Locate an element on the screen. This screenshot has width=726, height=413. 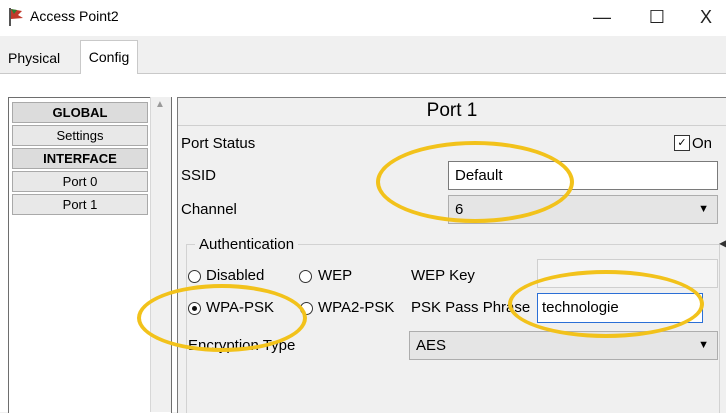
ssid-input: Default is located at coordinates (583, 175).